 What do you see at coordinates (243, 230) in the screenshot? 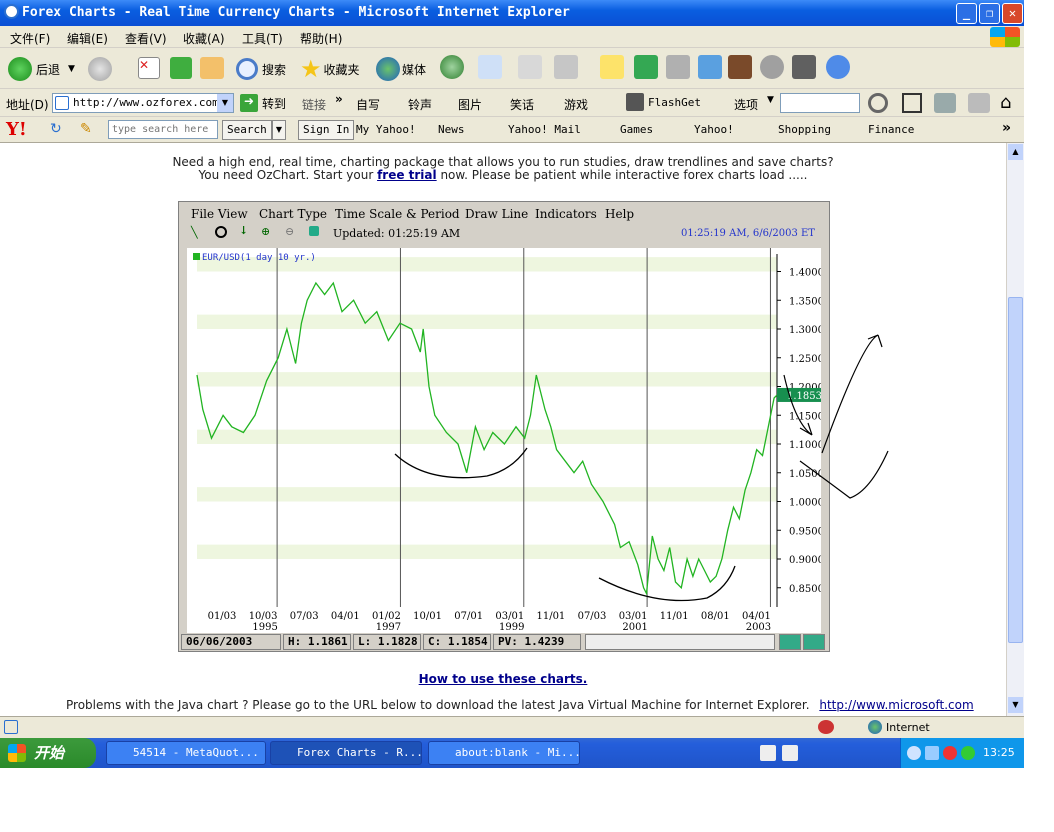
I see `down-arrow-tool-icon: ↓` at bounding box center [243, 230].